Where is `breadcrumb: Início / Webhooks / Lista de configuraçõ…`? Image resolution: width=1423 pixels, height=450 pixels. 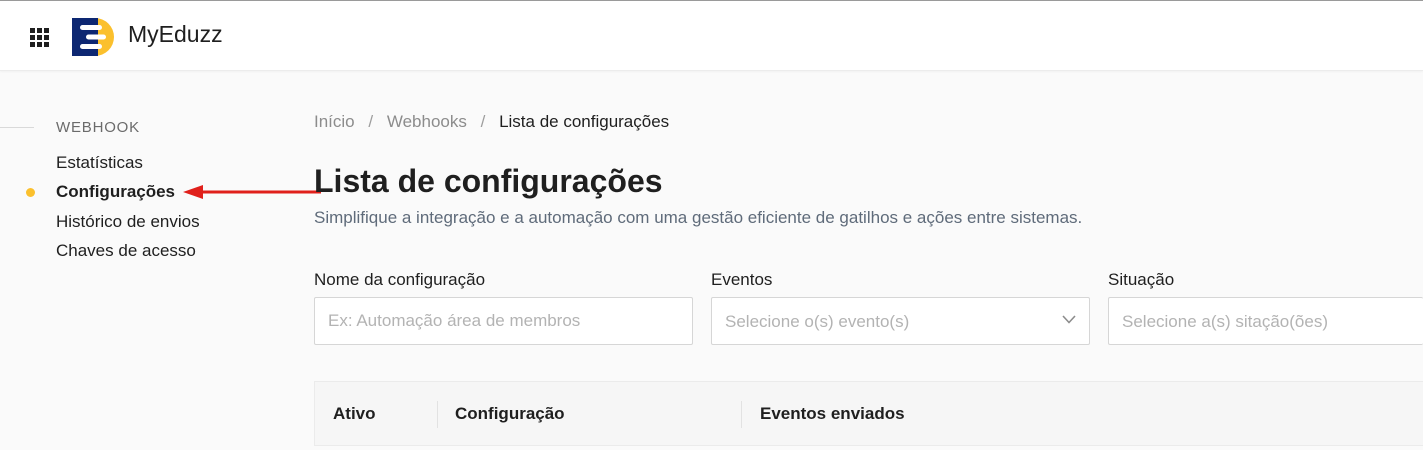 breadcrumb: Início / Webhooks / Lista de configuraçõ… is located at coordinates (491, 122).